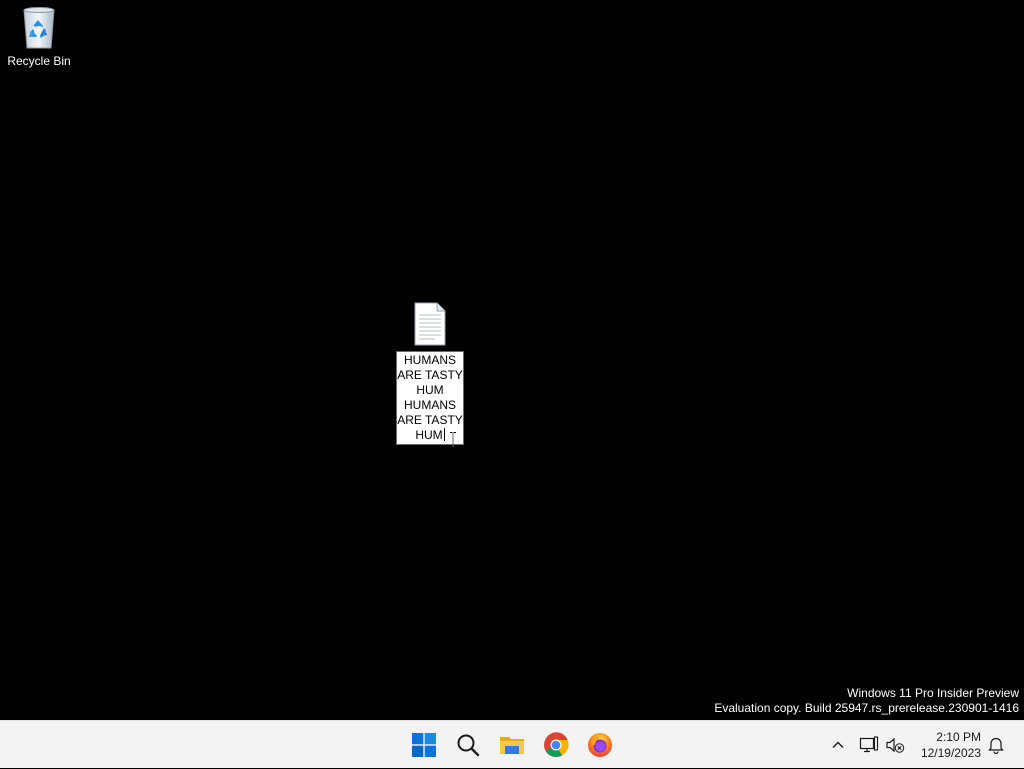  Describe the element at coordinates (39, 28) in the screenshot. I see `recycle-bin-icon` at that location.